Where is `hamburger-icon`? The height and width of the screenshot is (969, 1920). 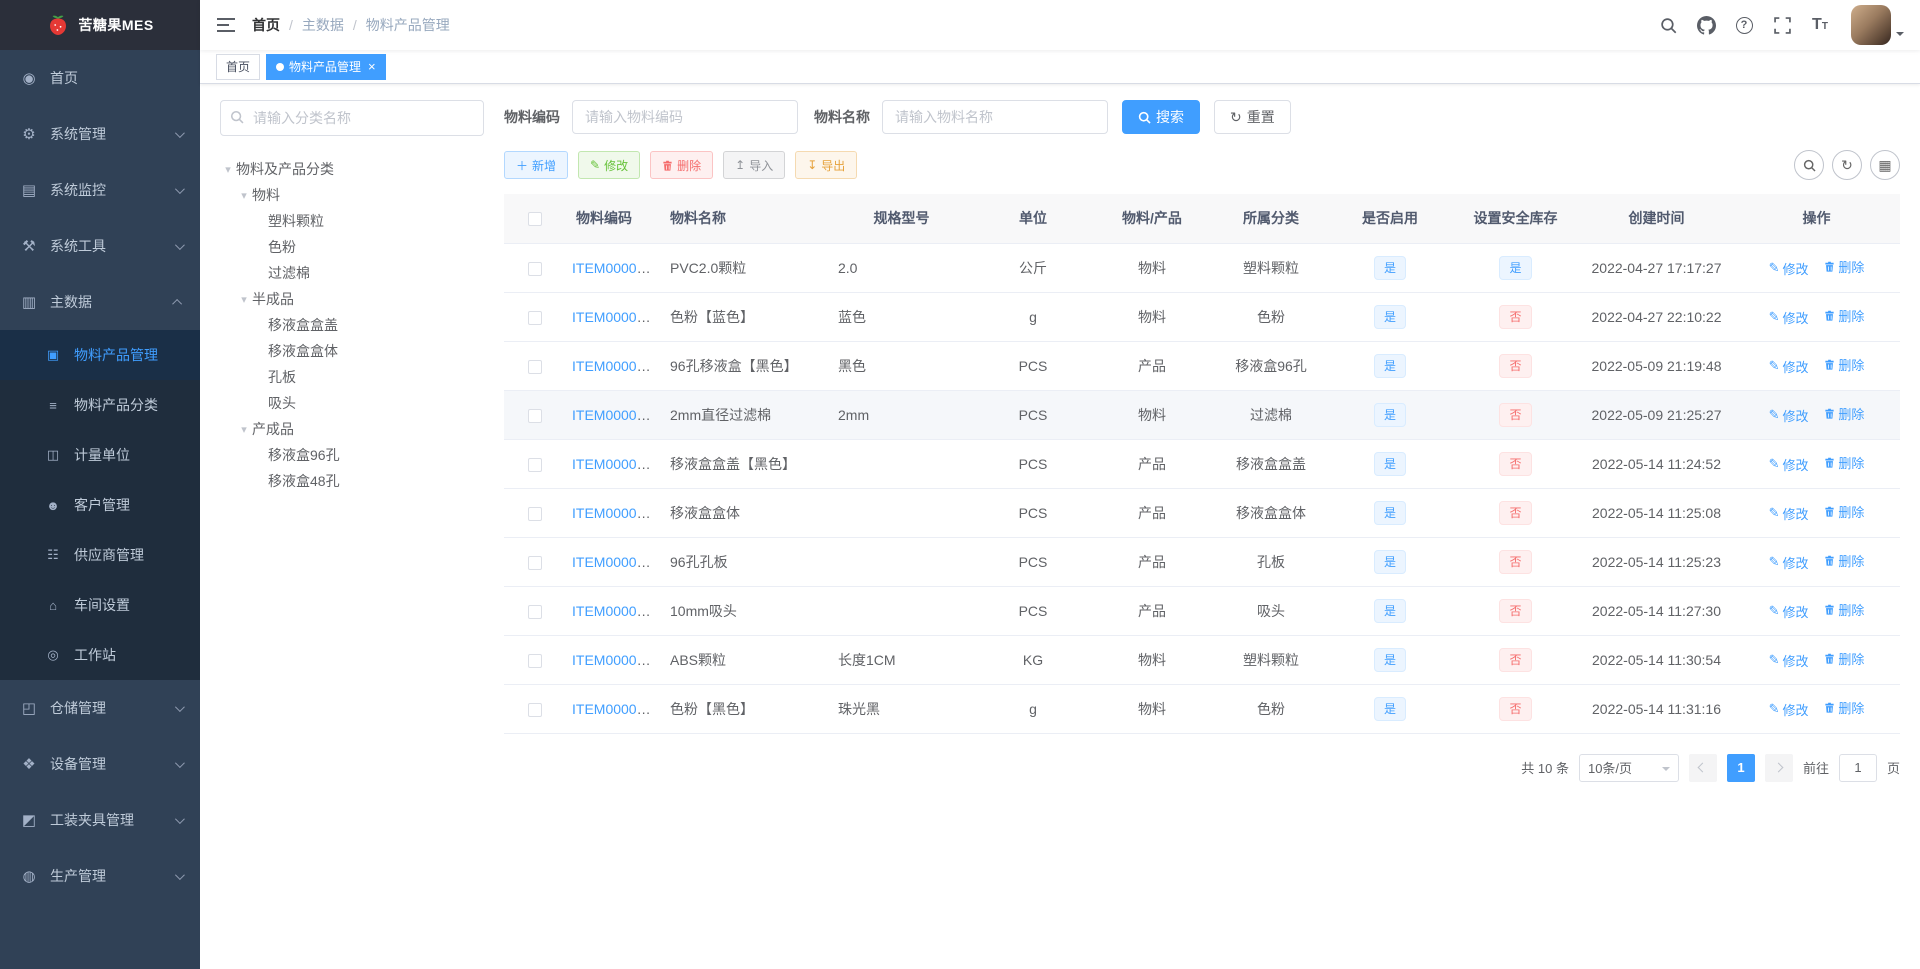
hamburger-icon is located at coordinates (226, 25).